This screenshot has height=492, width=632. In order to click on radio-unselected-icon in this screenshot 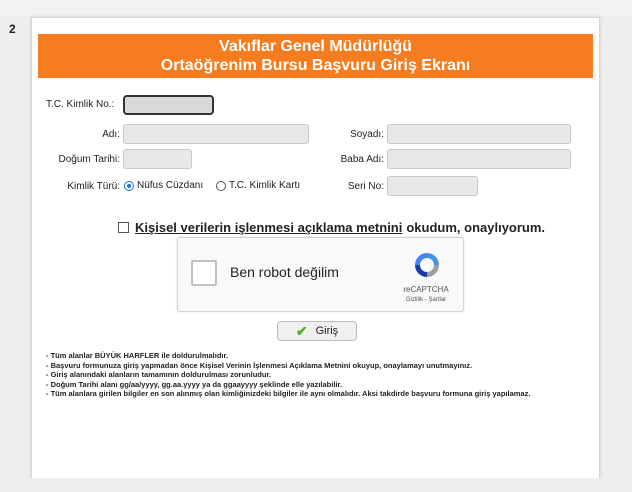, I will do `click(221, 185)`.